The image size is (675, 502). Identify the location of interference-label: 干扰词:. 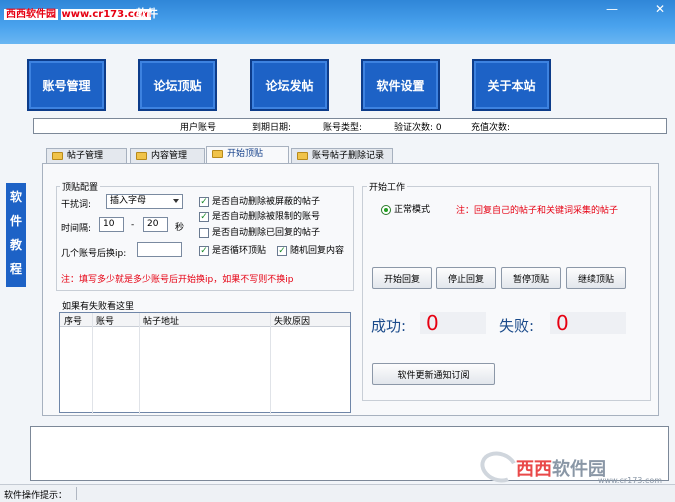
(76, 205).